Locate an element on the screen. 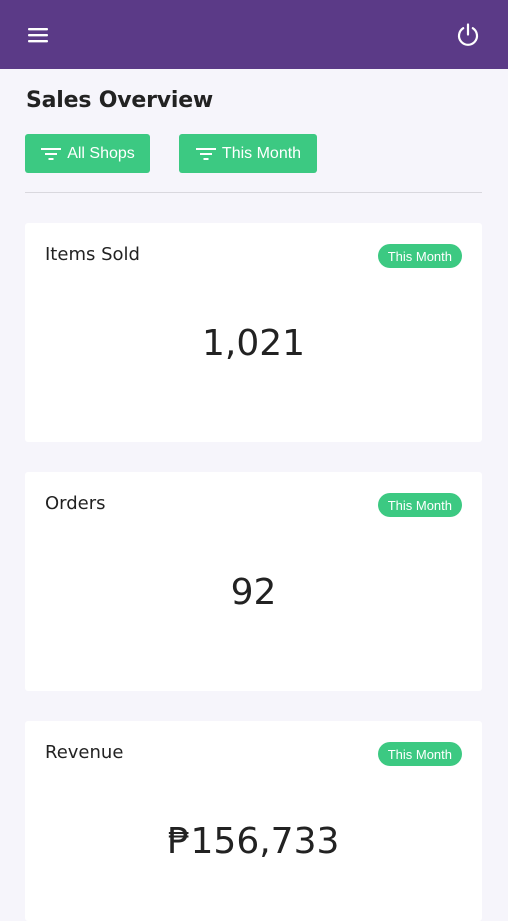  hamburger-menu-icon is located at coordinates (38, 35).